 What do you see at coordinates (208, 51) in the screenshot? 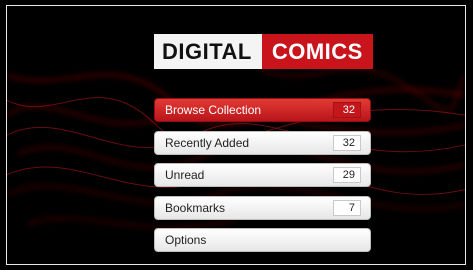
I see `logo-digital: DIGITAL` at bounding box center [208, 51].